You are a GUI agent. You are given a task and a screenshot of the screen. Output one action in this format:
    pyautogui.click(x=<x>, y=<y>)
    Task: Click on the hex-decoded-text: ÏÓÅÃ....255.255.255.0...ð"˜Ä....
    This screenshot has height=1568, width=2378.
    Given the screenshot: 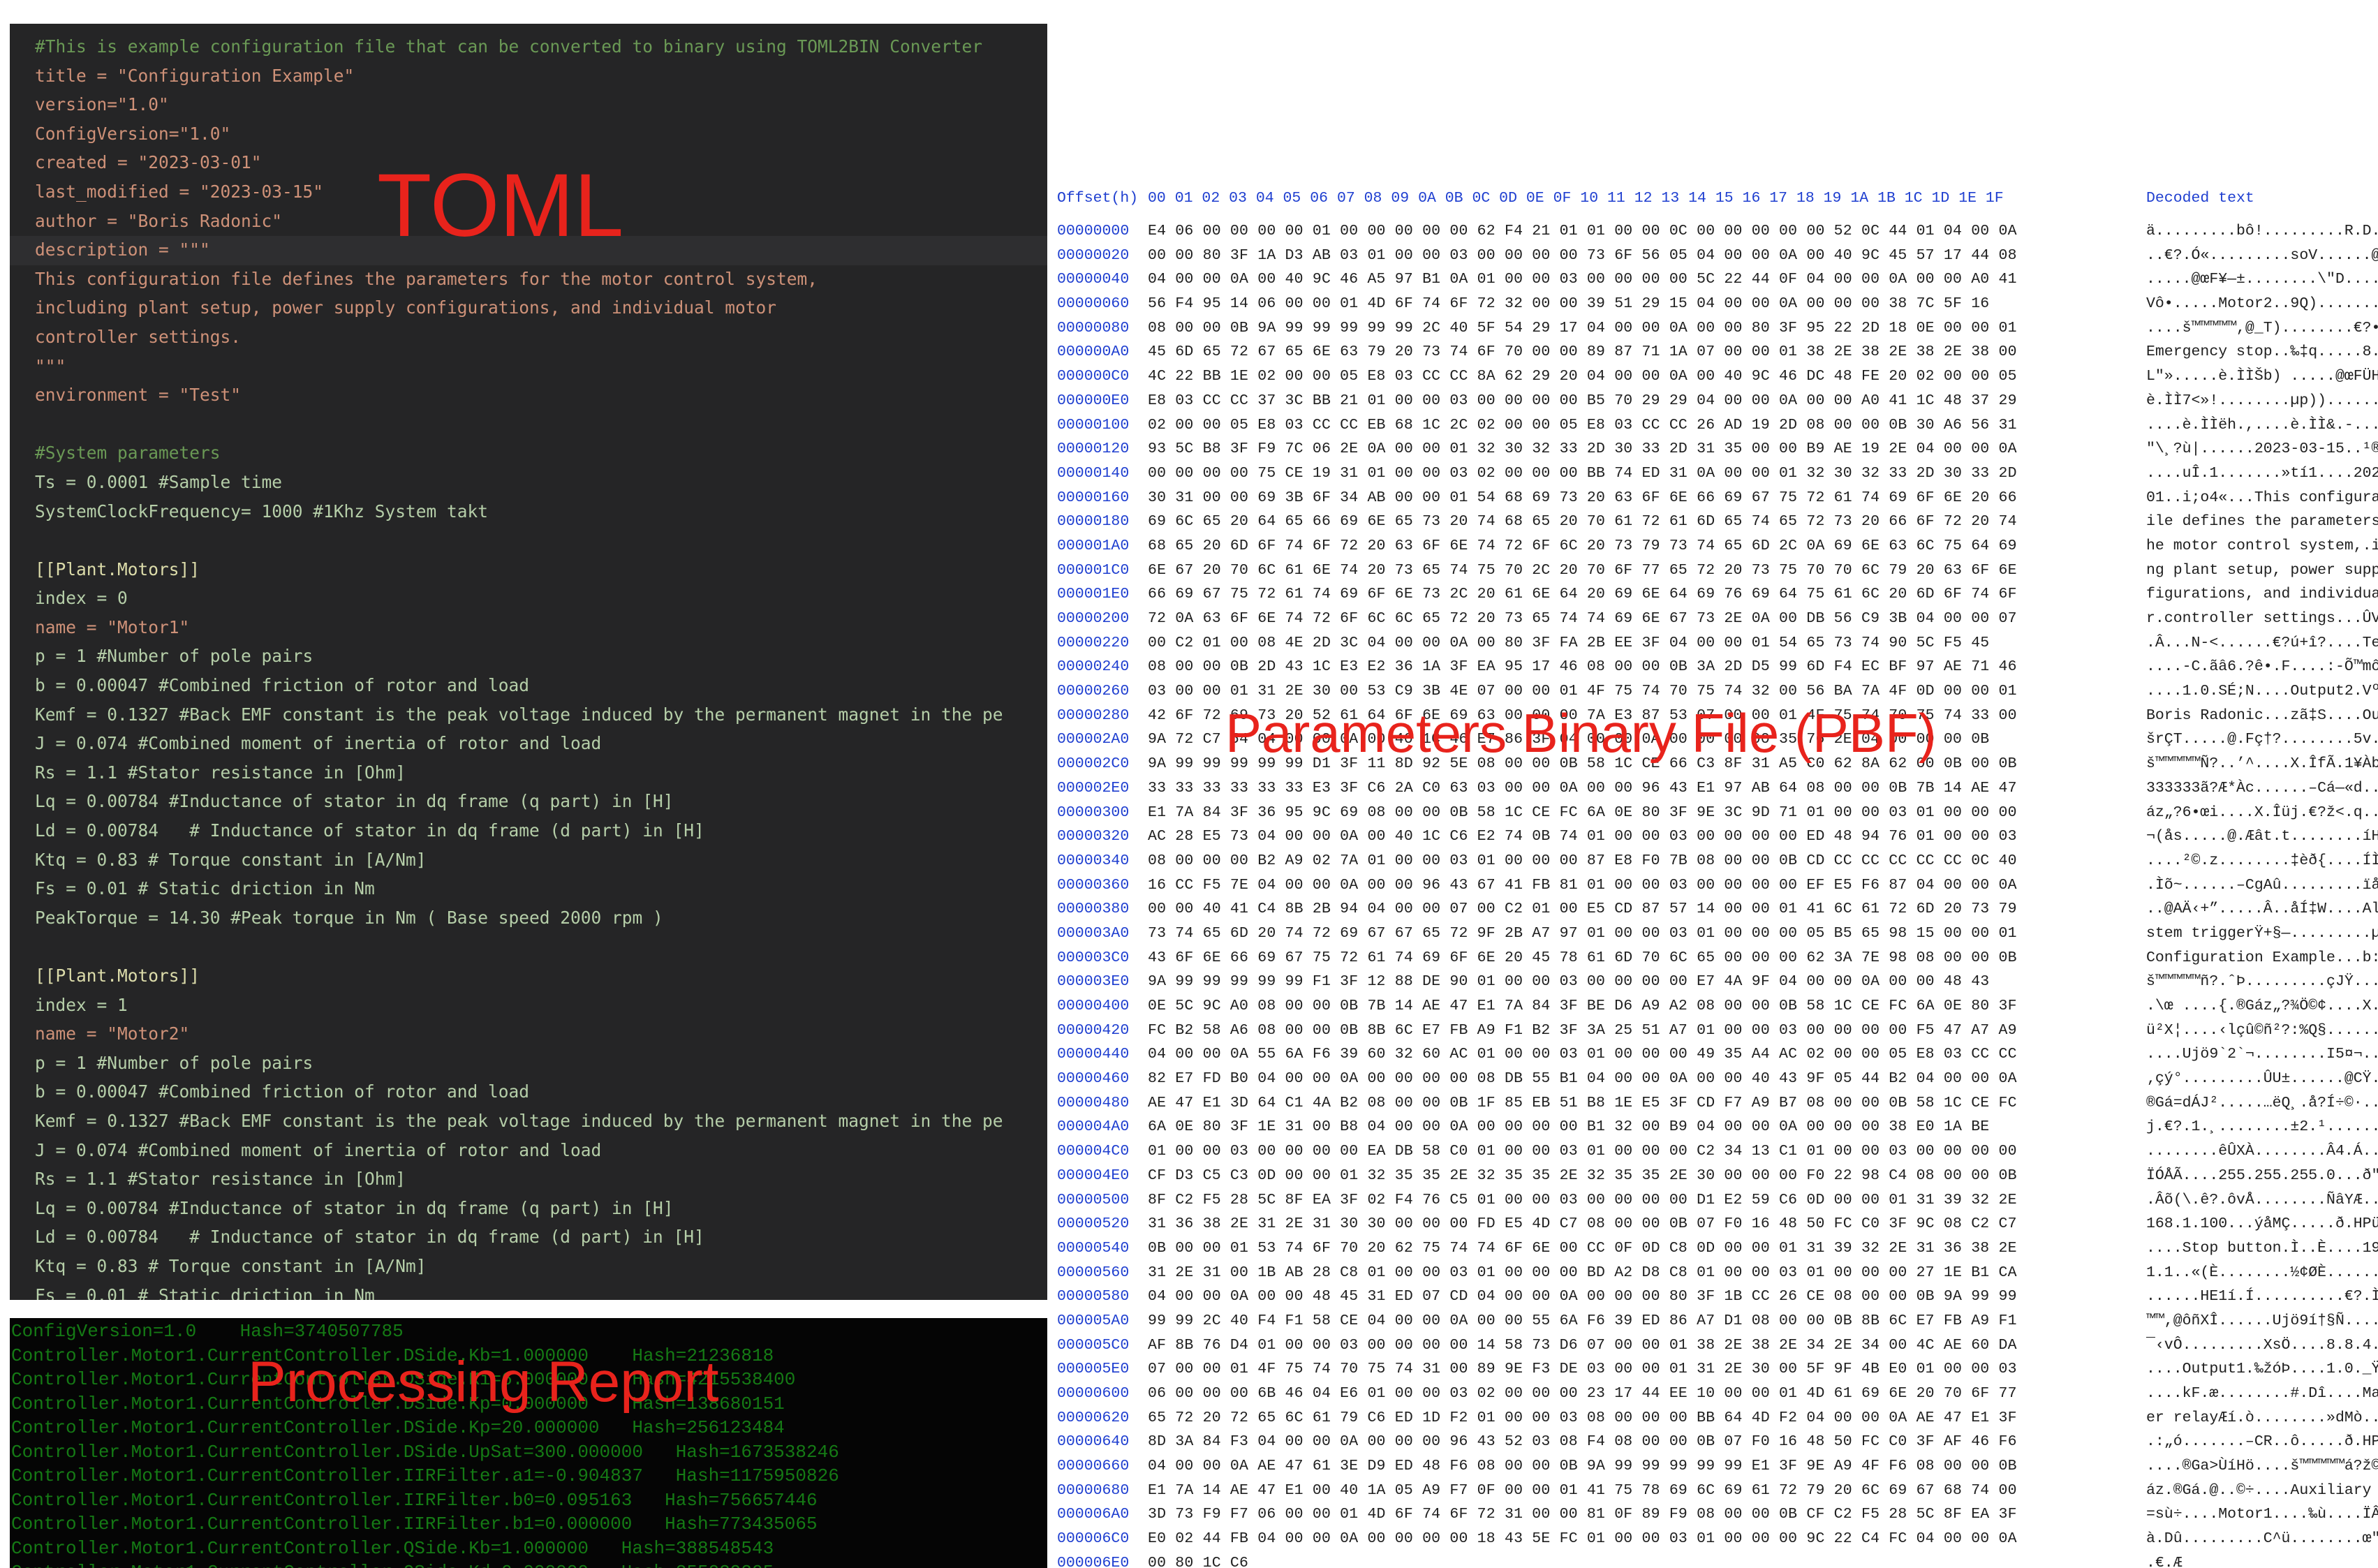 What is the action you would take?
    pyautogui.click(x=2262, y=1176)
    